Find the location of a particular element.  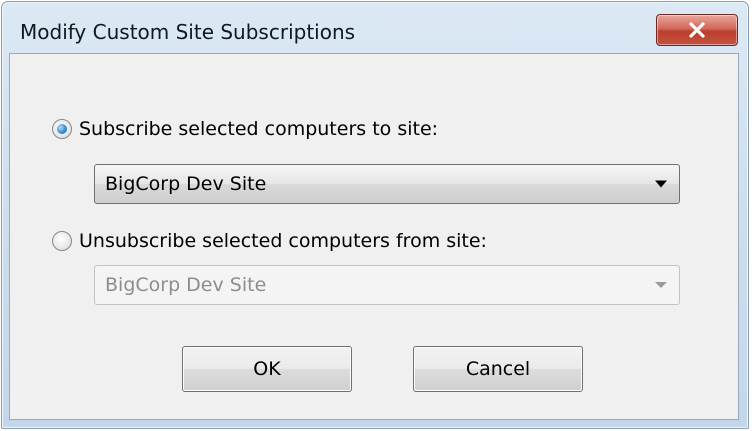

radio-selected-dot is located at coordinates (62, 129).